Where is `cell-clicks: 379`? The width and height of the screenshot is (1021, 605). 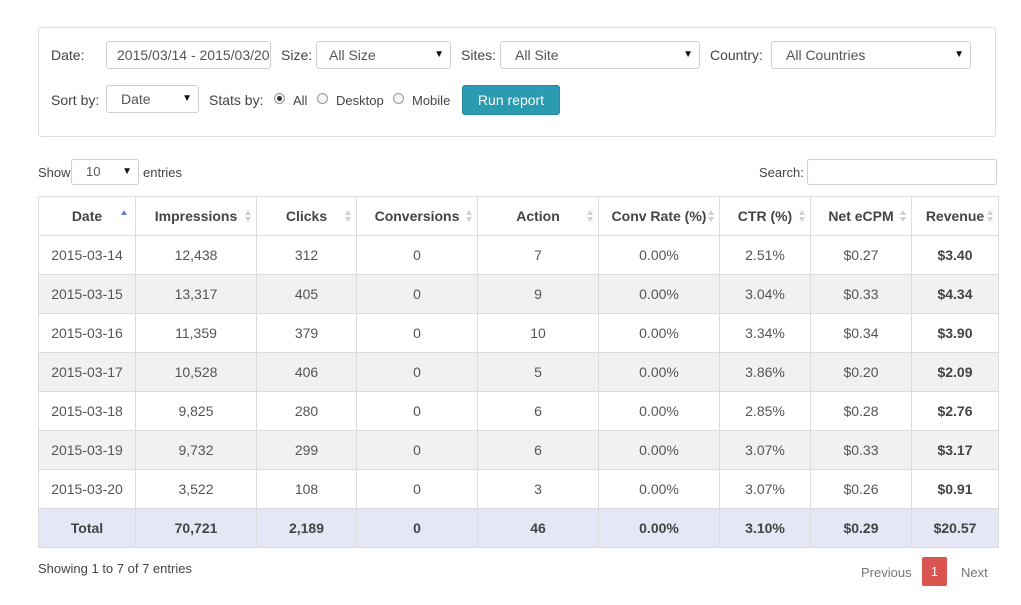 cell-clicks: 379 is located at coordinates (306, 333).